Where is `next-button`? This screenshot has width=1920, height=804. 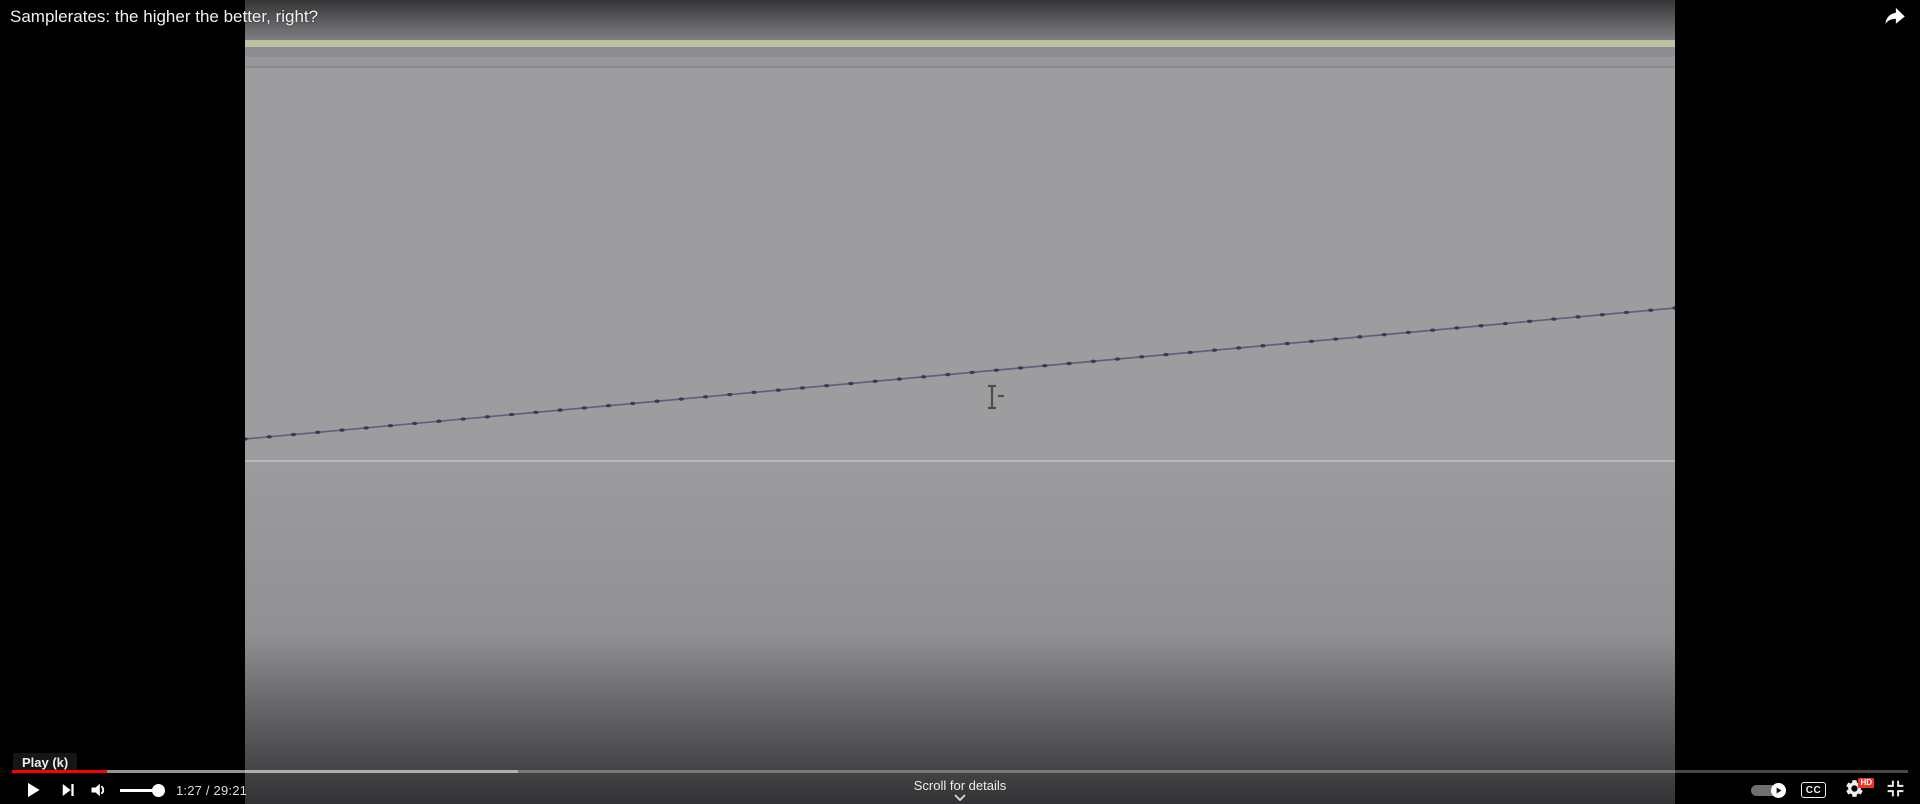 next-button is located at coordinates (68, 790).